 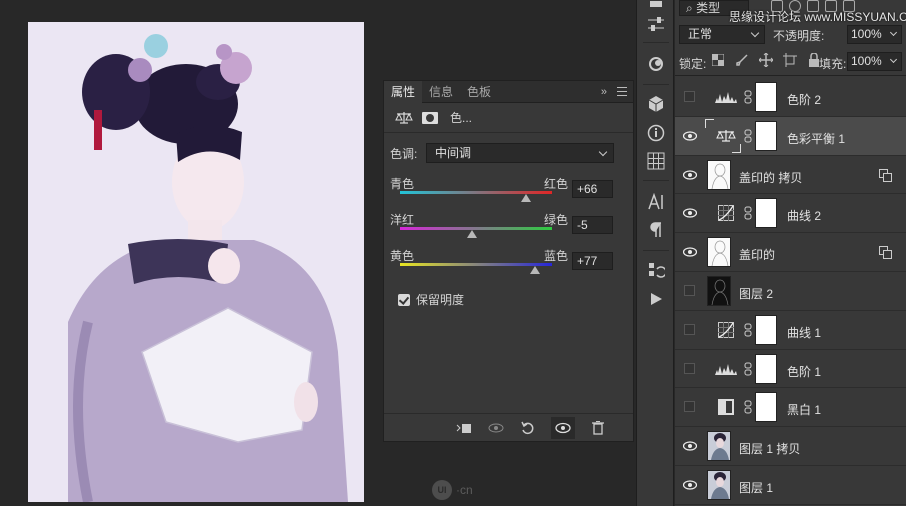 I want to click on layer-name: 图层 1, so click(x=756, y=487).